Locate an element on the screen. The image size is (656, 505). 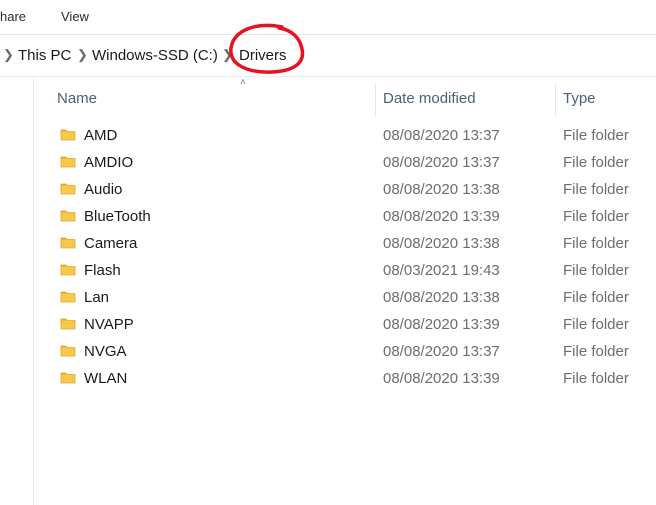
sort-up-icon: ˄ is located at coordinates (243, 82).